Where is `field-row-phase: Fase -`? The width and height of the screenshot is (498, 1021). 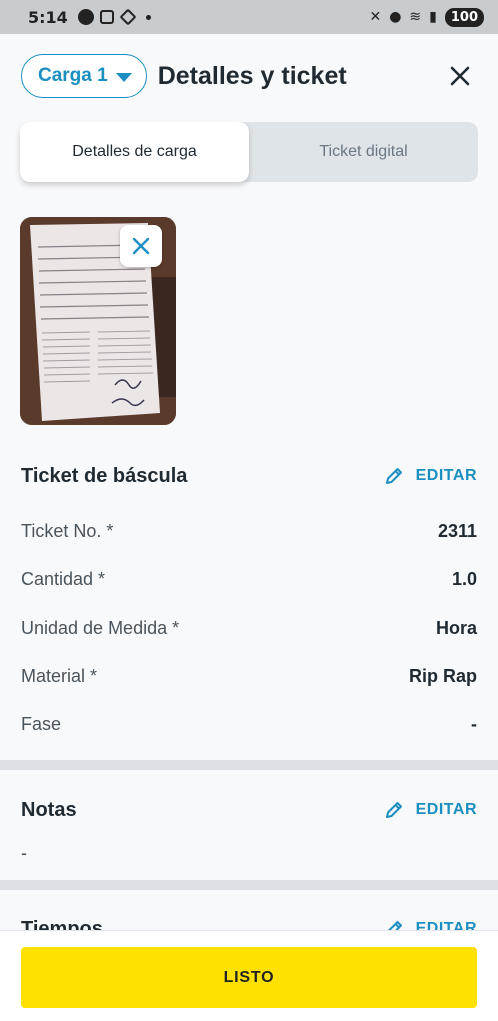
field-row-phase: Fase - is located at coordinates (249, 724).